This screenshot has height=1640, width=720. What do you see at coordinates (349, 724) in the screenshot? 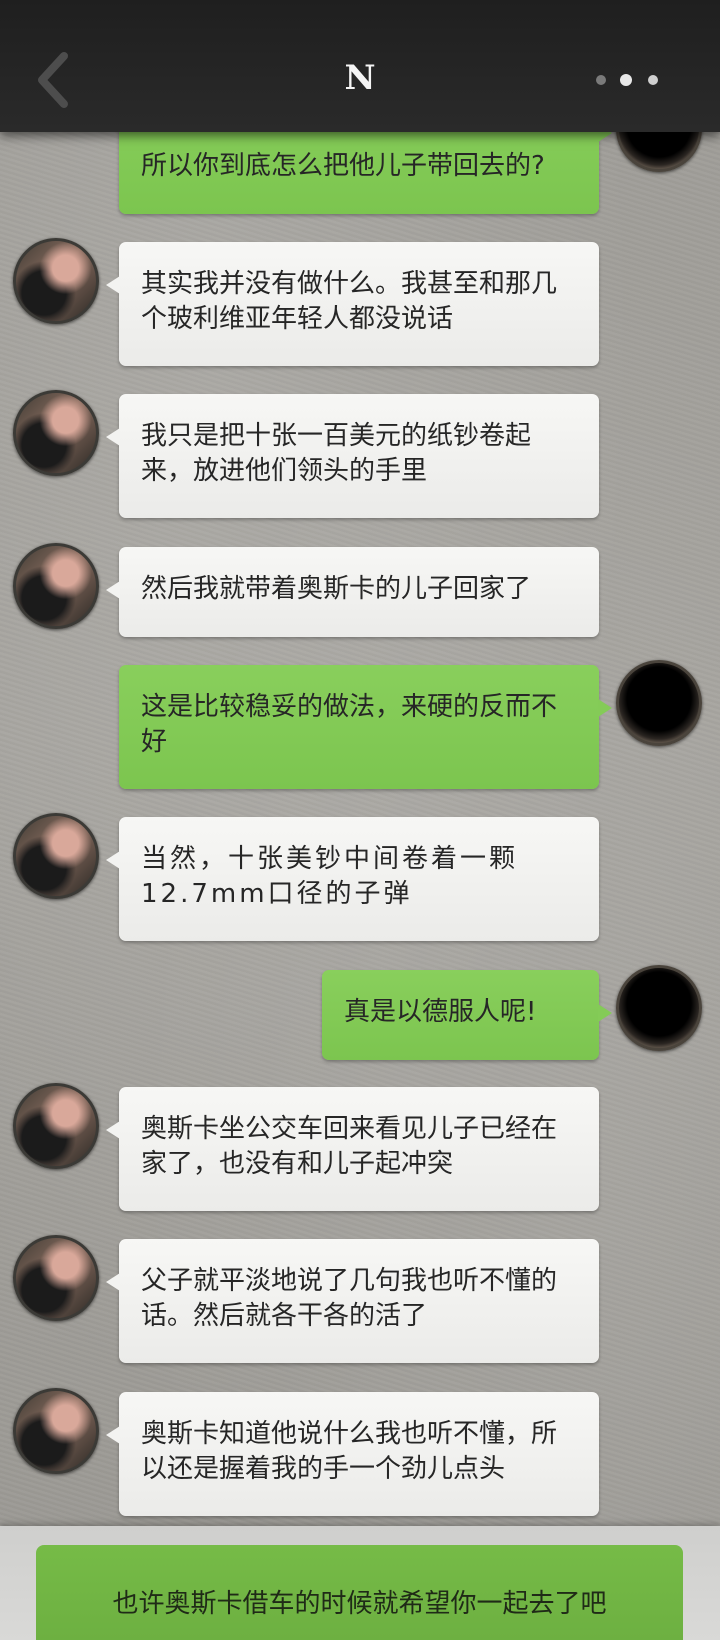
I see `message-text: 这是比较稳妥的做法，来硬的反而不好` at bounding box center [349, 724].